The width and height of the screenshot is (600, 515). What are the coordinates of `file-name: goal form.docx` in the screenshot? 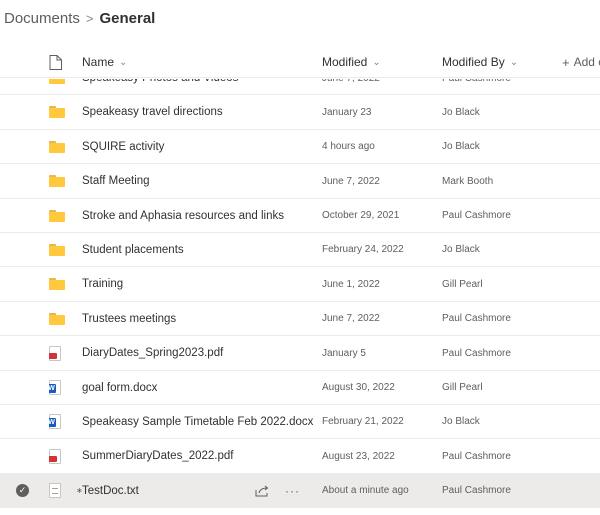 It's located at (119, 388).